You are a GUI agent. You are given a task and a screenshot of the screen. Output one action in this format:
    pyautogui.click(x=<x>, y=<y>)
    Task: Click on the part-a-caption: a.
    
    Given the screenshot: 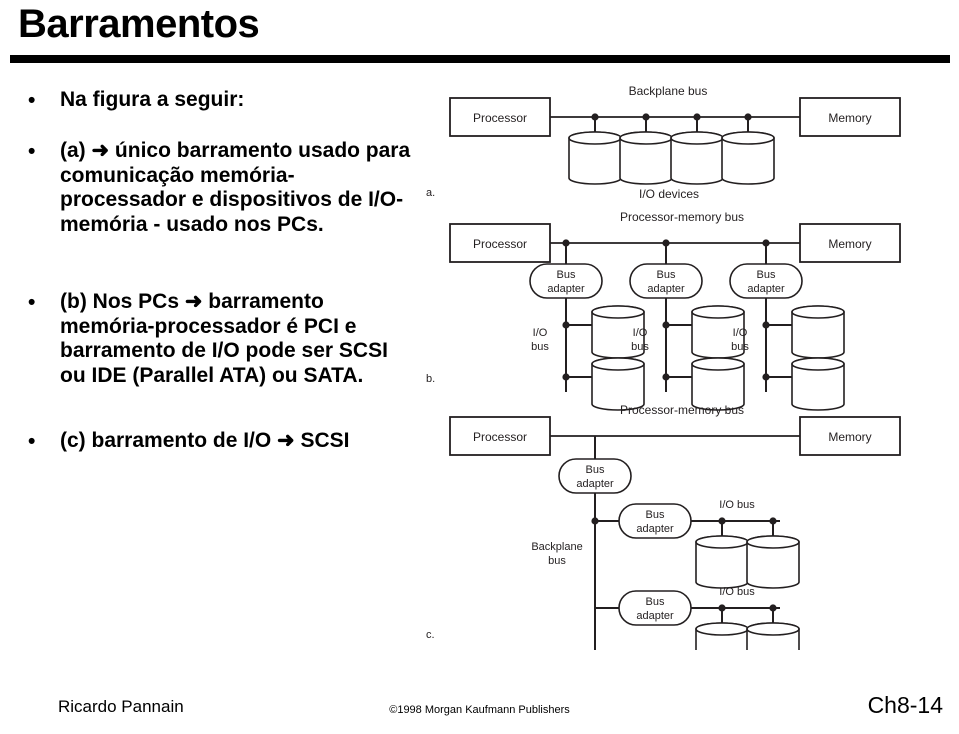 What is the action you would take?
    pyautogui.click(x=430, y=193)
    